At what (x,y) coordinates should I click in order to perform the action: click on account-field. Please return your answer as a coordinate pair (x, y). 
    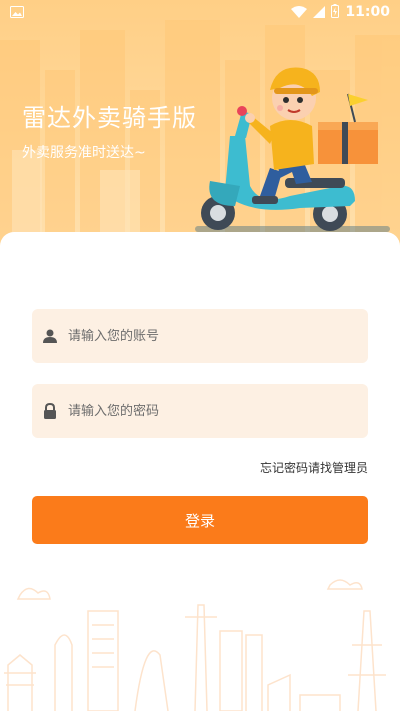
    Looking at the image, I should click on (200, 336).